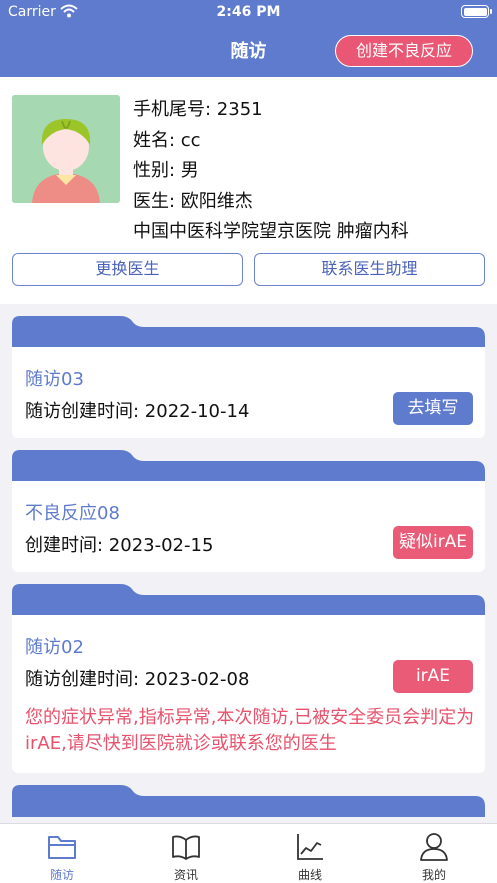 This screenshot has height=883, width=497. I want to click on status-bar: Carrier 2:46 PM, so click(248, 13).